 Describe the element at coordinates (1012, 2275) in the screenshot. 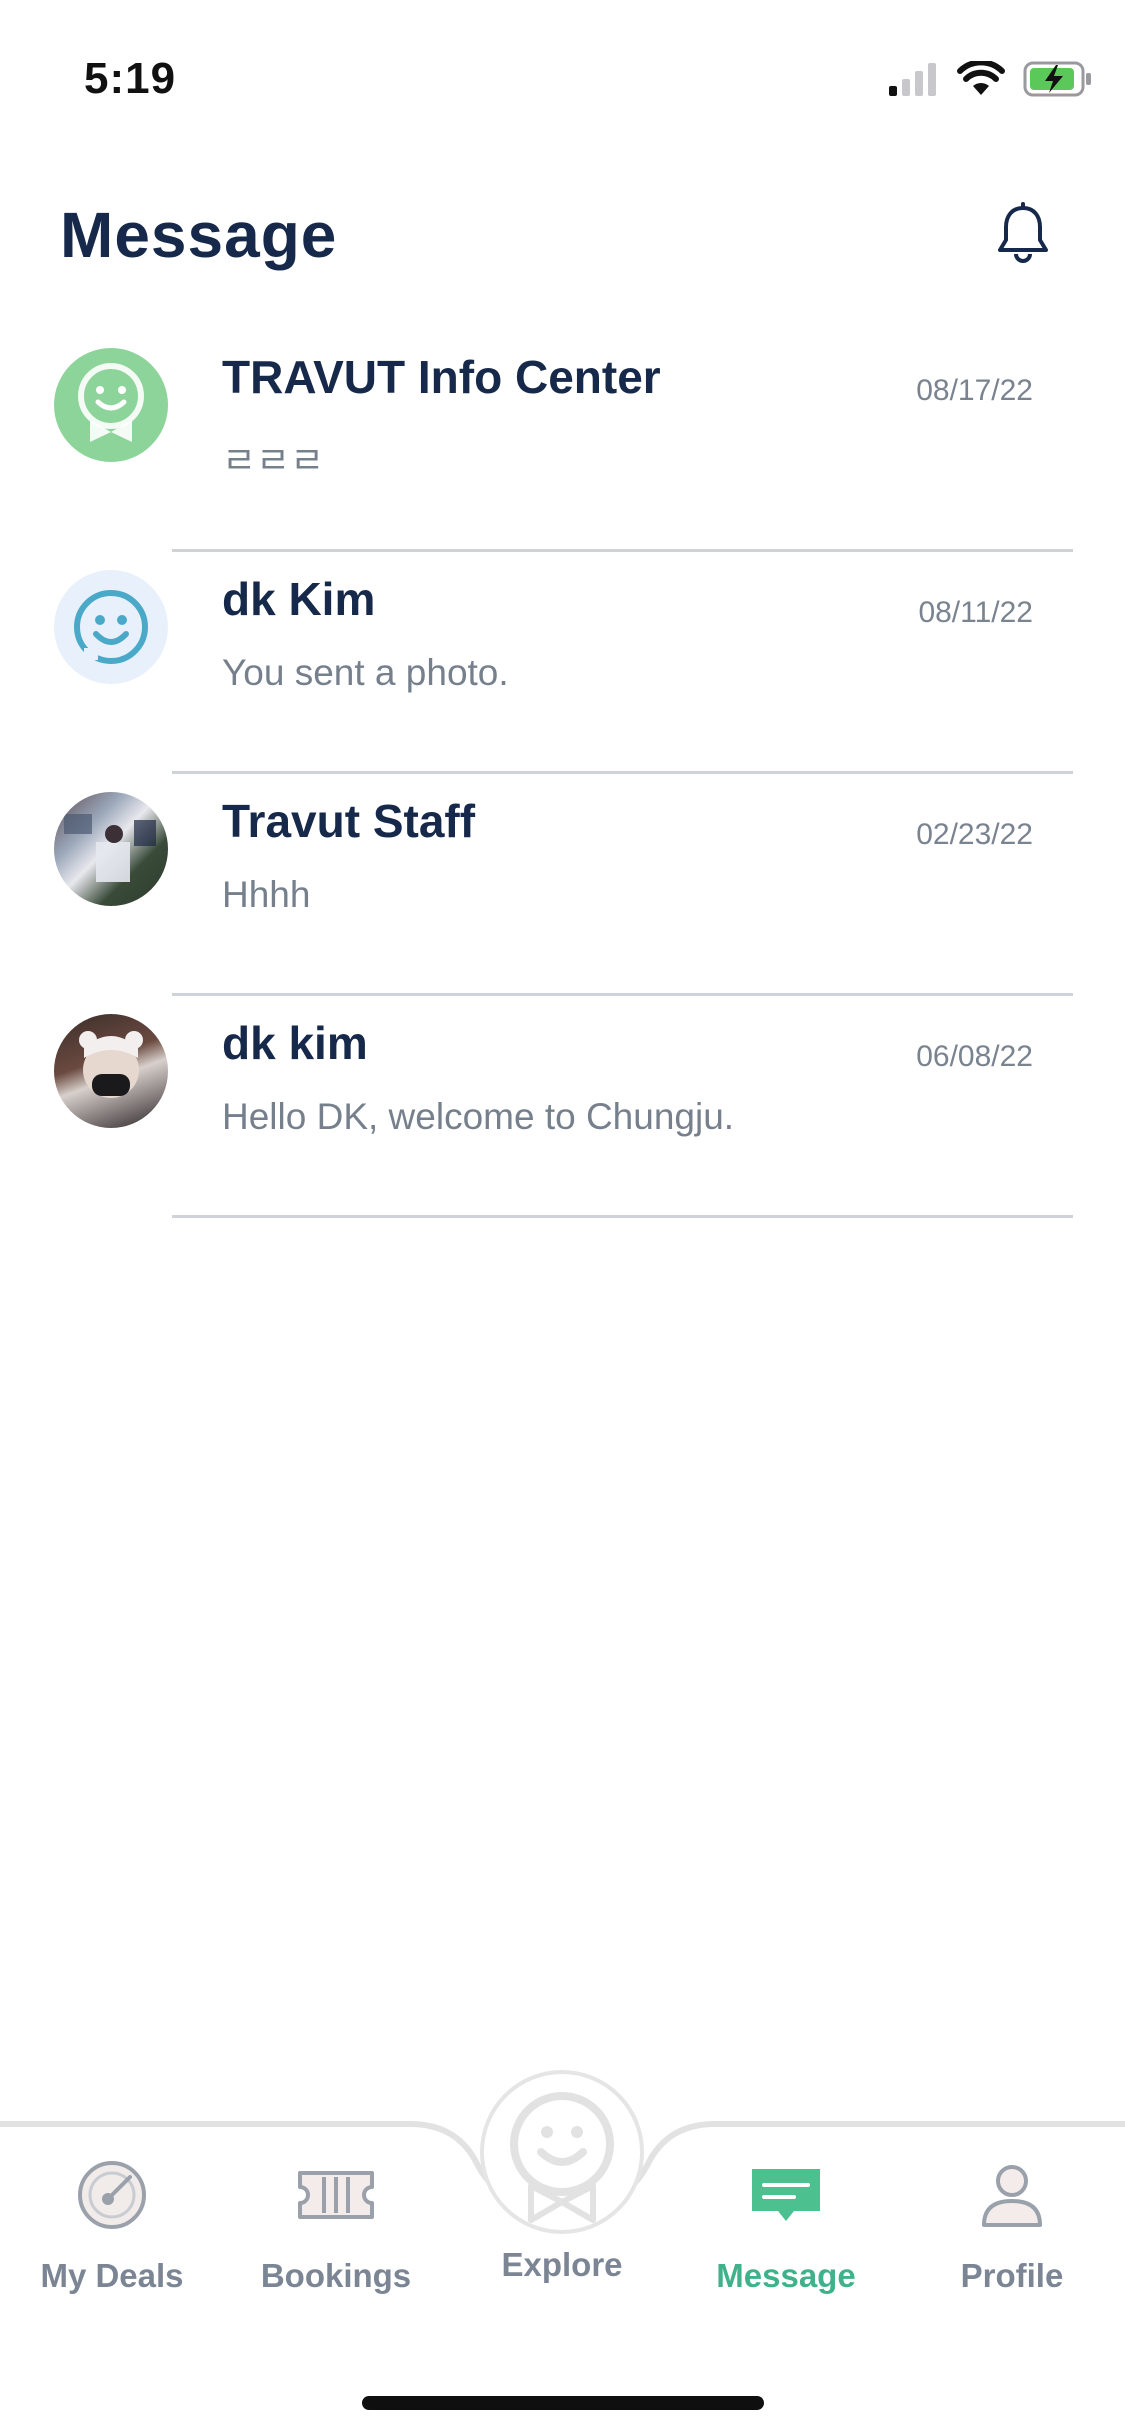

I see `nav-label: Profile` at that location.